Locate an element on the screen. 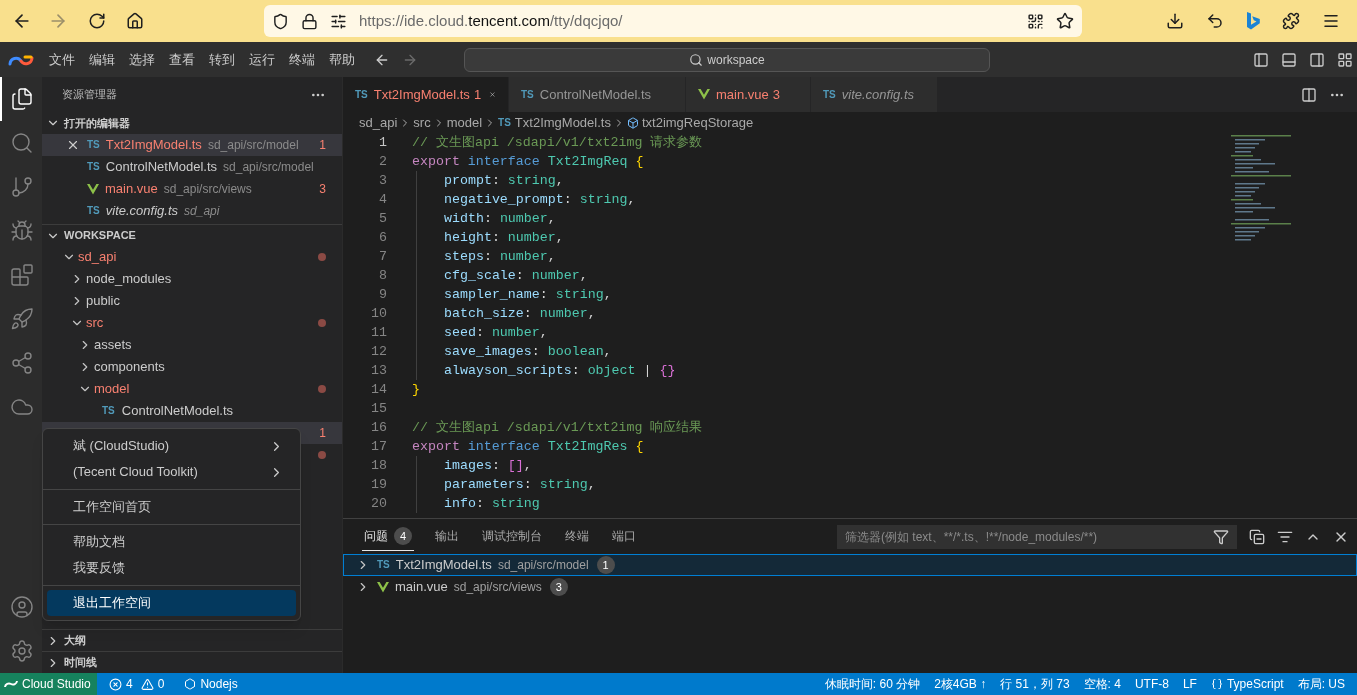  code-line: alwayson_scripts: object | {} is located at coordinates (560, 370).